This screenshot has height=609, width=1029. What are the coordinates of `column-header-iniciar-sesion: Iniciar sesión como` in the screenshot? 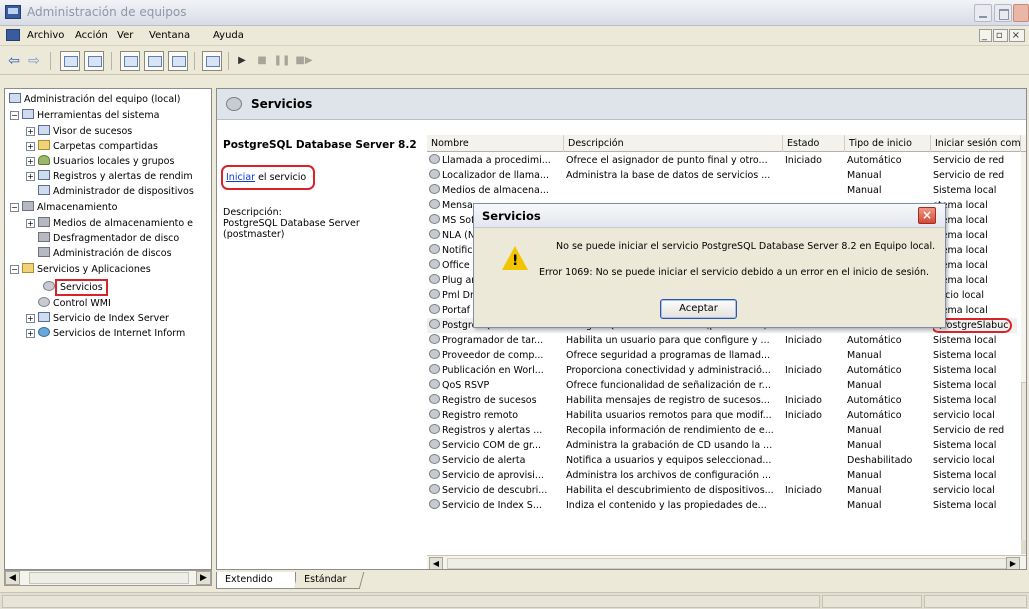 It's located at (976, 143).